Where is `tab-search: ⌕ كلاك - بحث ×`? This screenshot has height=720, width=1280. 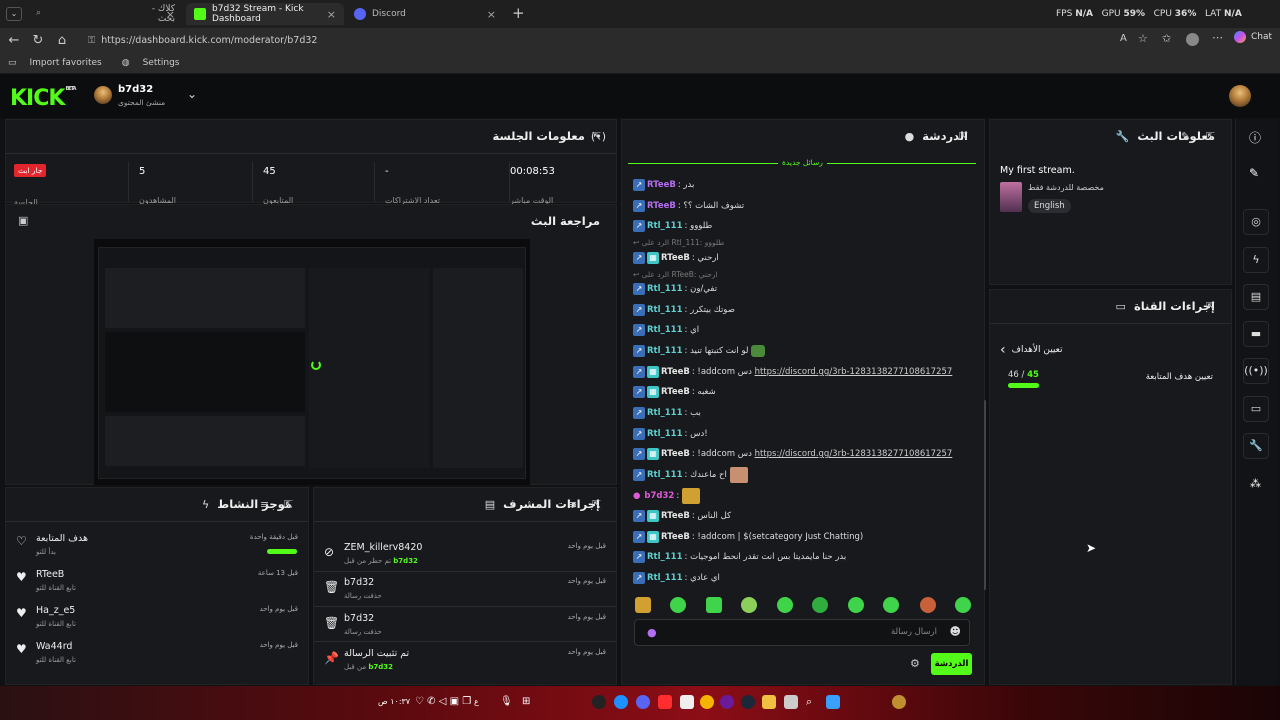
tab-search: ⌕ كلاك - بحث × is located at coordinates (105, 14).